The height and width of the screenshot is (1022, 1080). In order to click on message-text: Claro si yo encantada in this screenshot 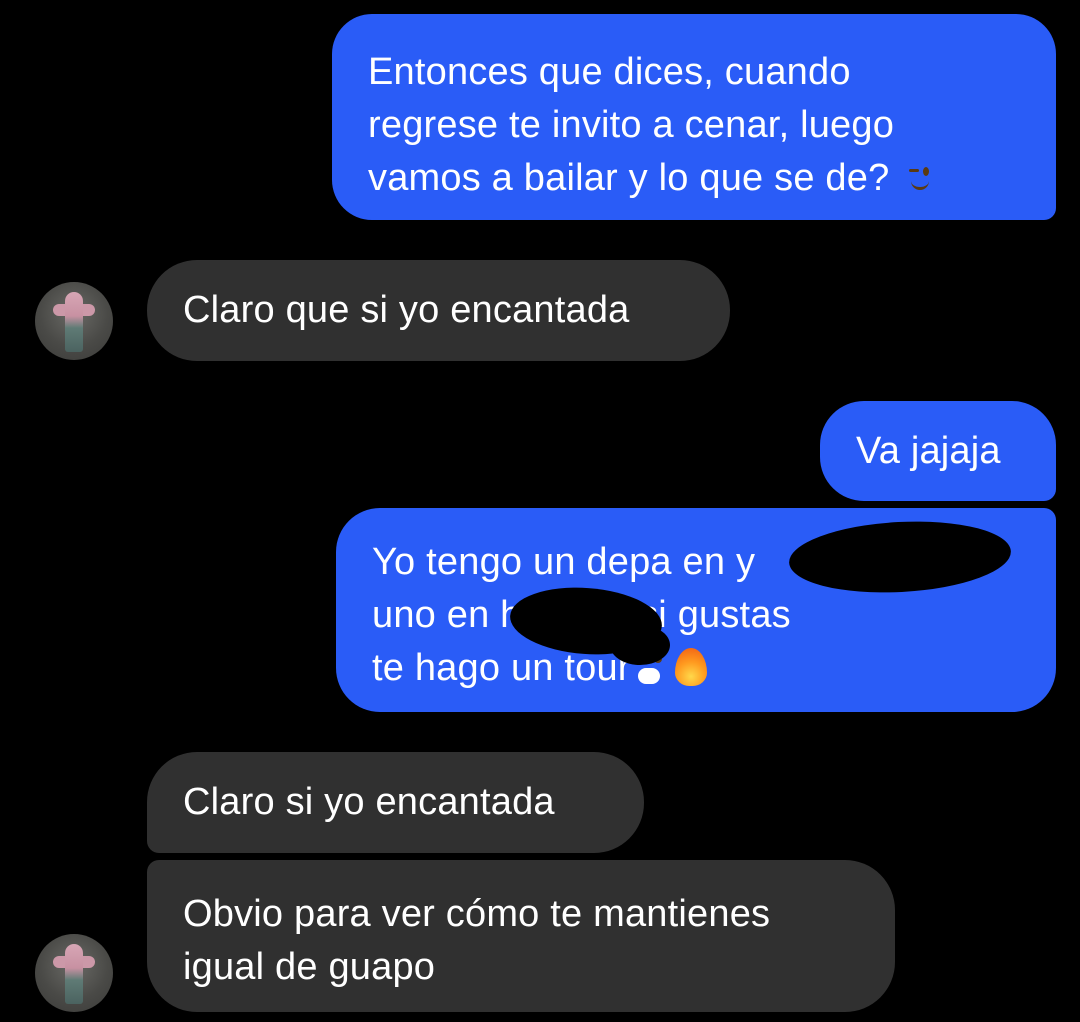, I will do `click(369, 802)`.